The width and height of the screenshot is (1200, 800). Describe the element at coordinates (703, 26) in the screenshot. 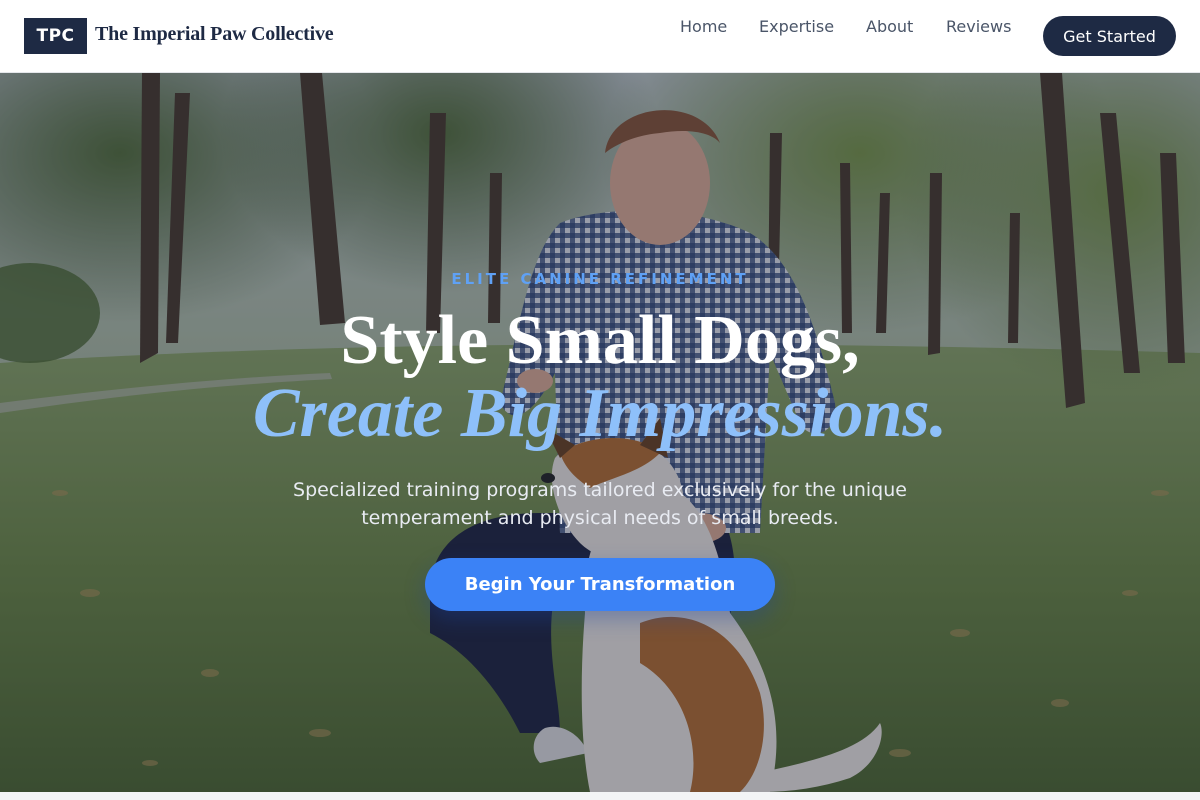

I see `nav-link-home: Home` at that location.